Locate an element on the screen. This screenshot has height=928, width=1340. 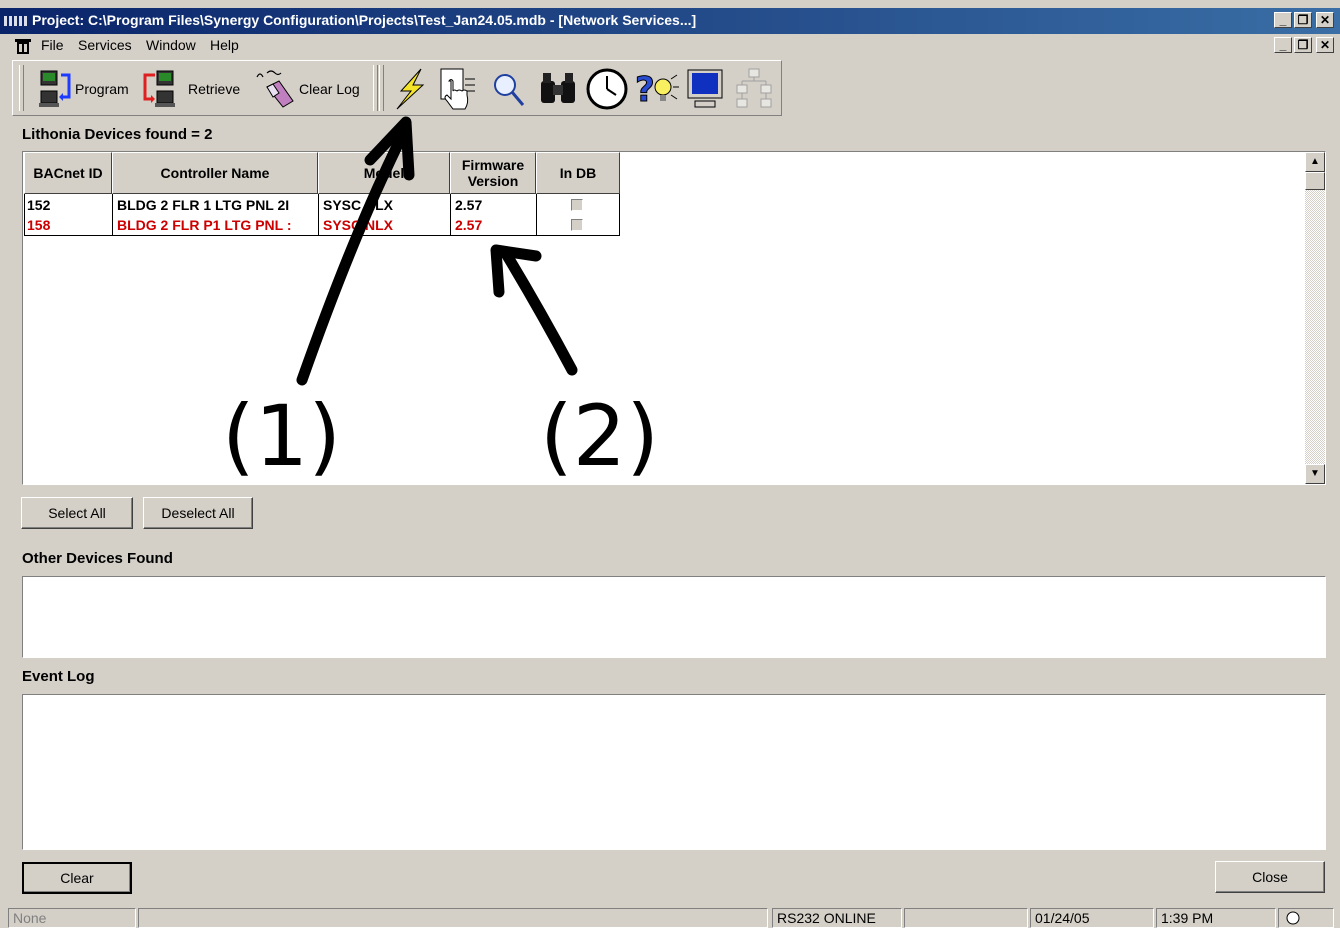
other-devices-label: Other Devices Found is located at coordinates (97, 558).